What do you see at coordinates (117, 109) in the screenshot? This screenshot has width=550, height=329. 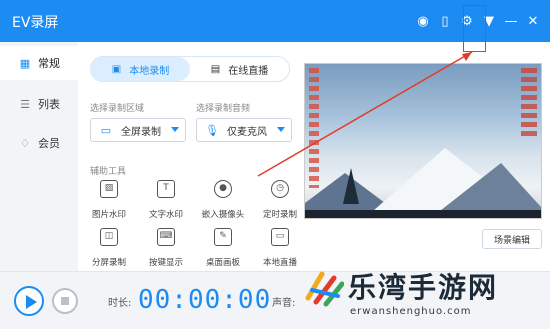 I see `area-field-label: 选择录制区域` at bounding box center [117, 109].